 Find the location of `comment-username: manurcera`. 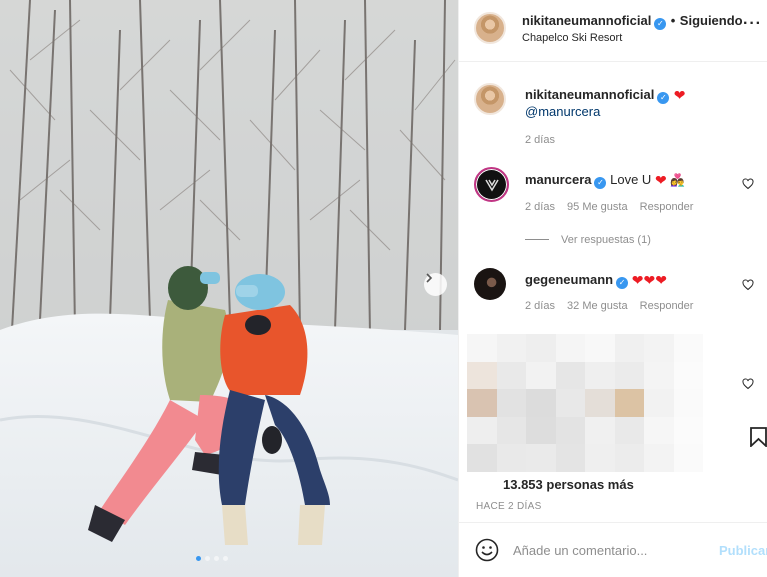

comment-username: manurcera is located at coordinates (558, 179).